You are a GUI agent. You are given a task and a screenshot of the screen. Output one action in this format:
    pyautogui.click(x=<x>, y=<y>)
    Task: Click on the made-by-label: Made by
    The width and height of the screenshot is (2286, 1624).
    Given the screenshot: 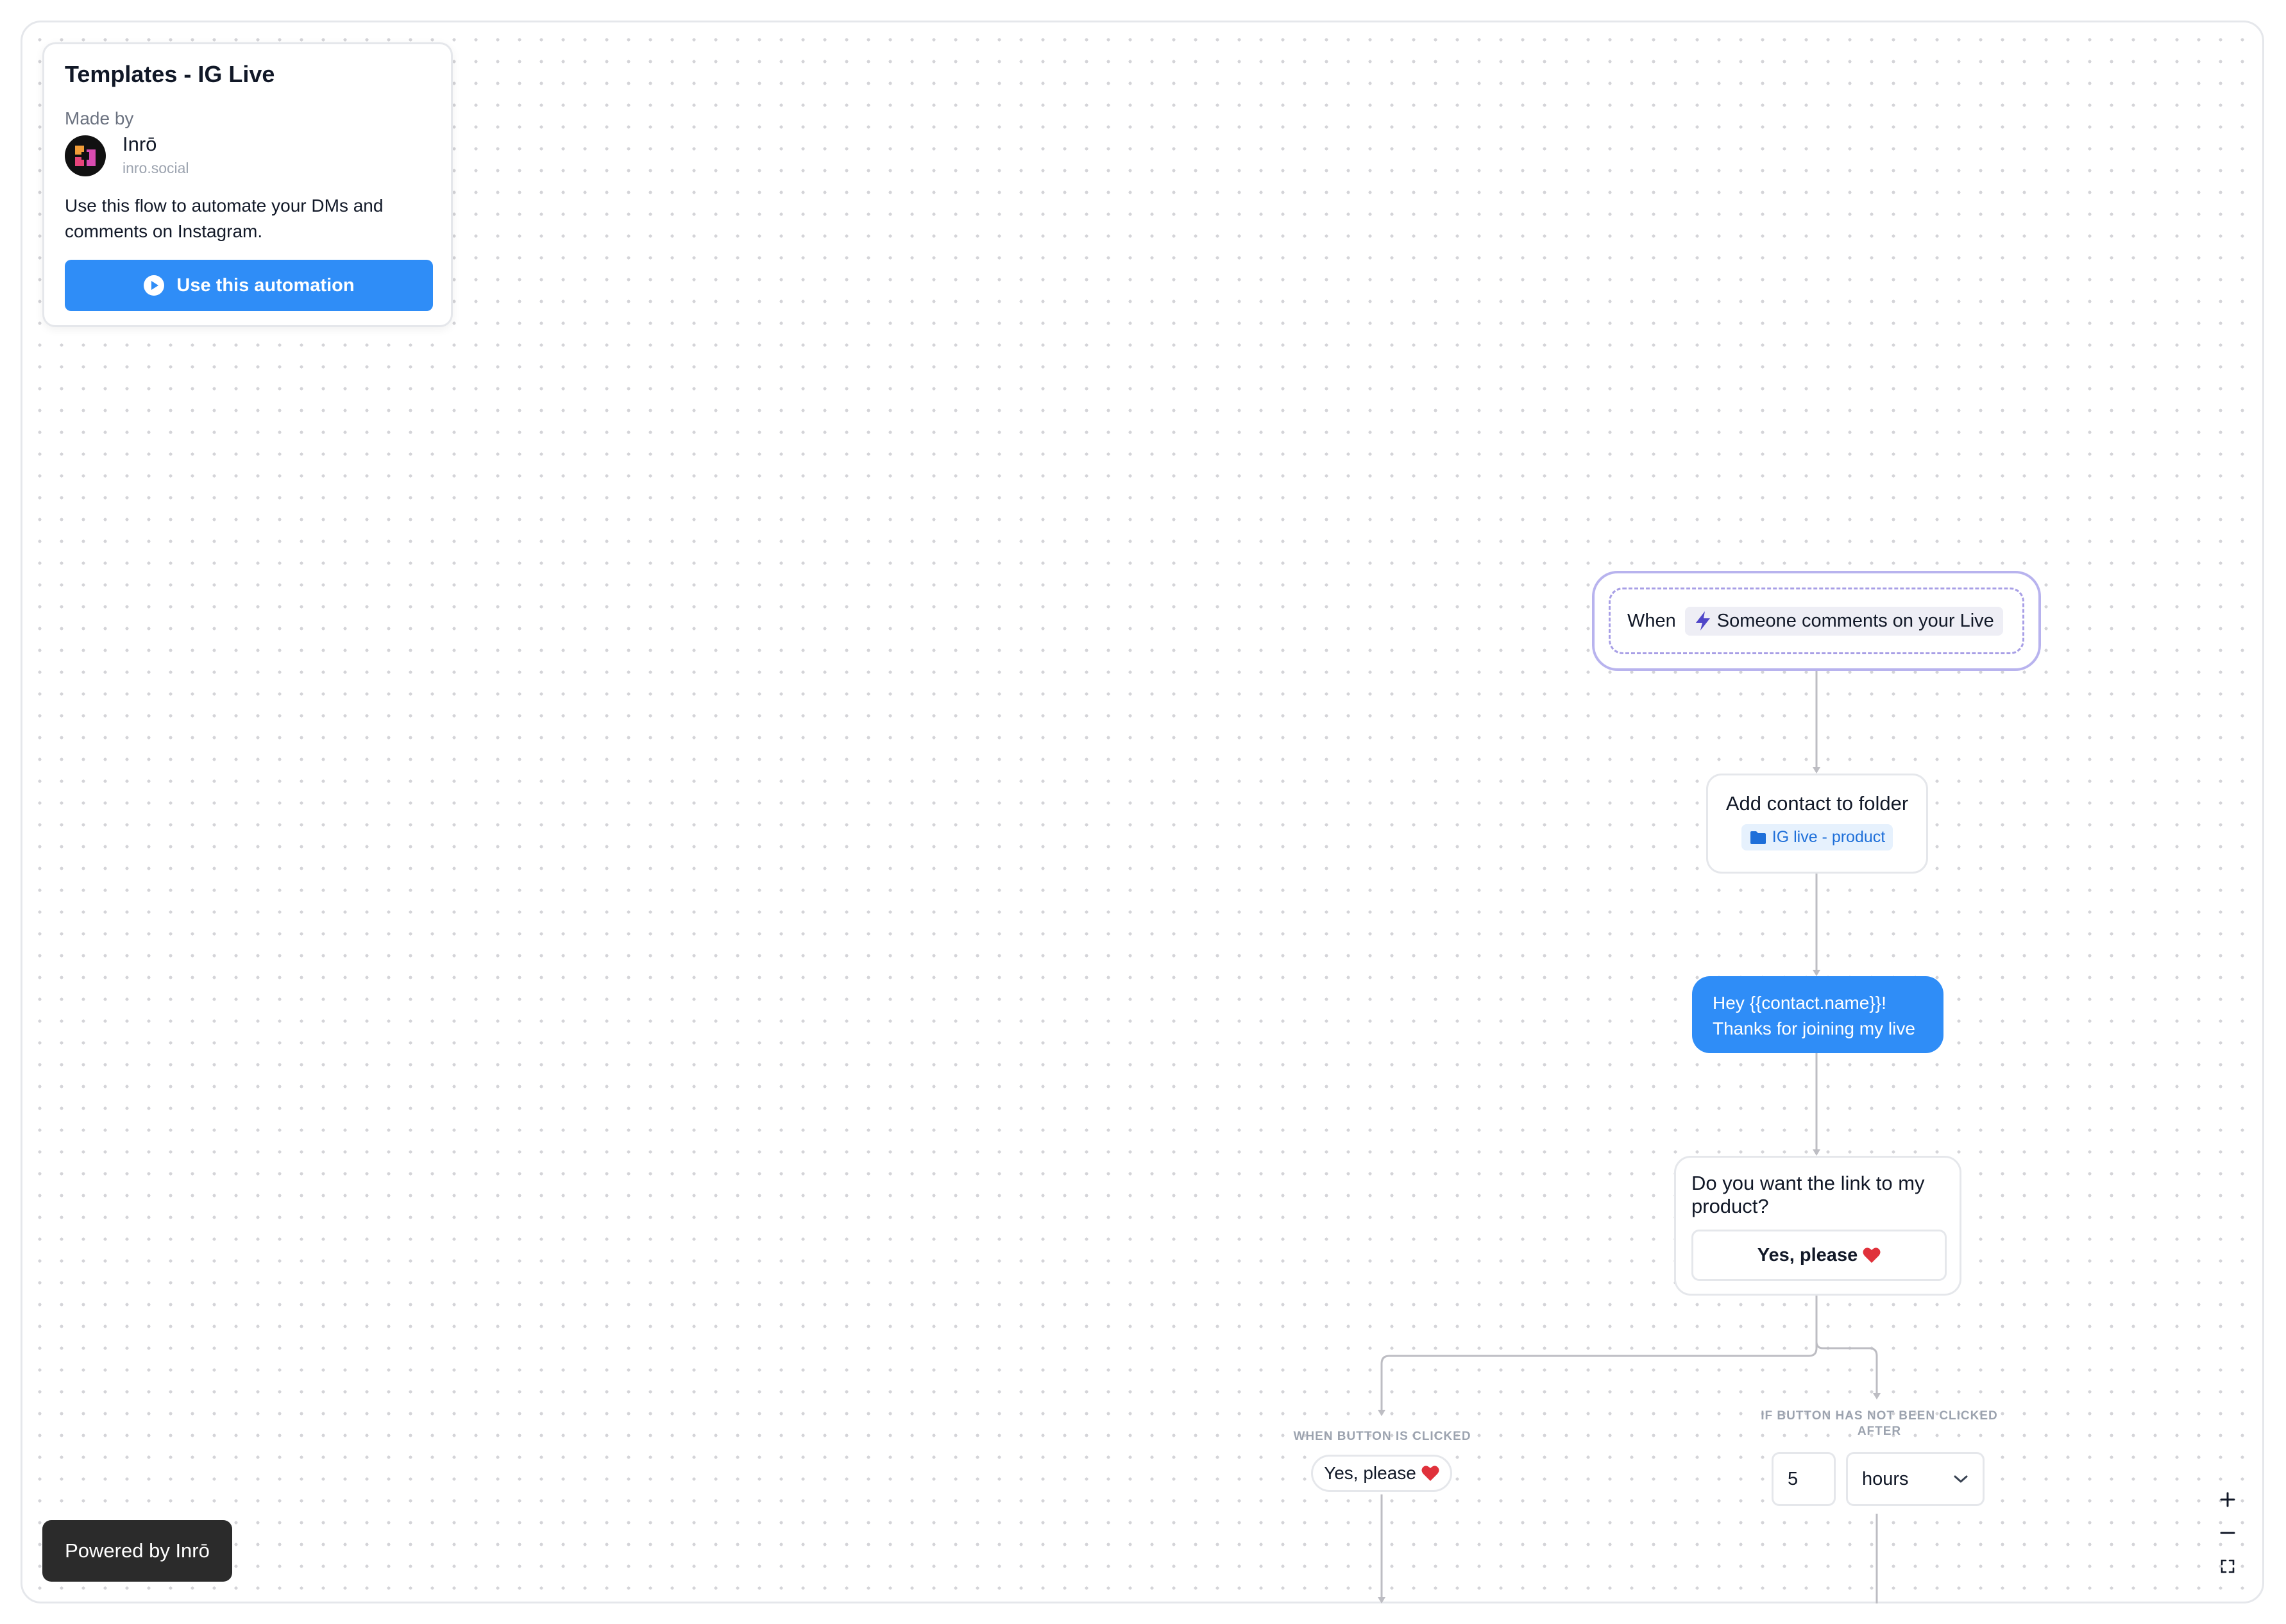 What is the action you would take?
    pyautogui.click(x=99, y=118)
    